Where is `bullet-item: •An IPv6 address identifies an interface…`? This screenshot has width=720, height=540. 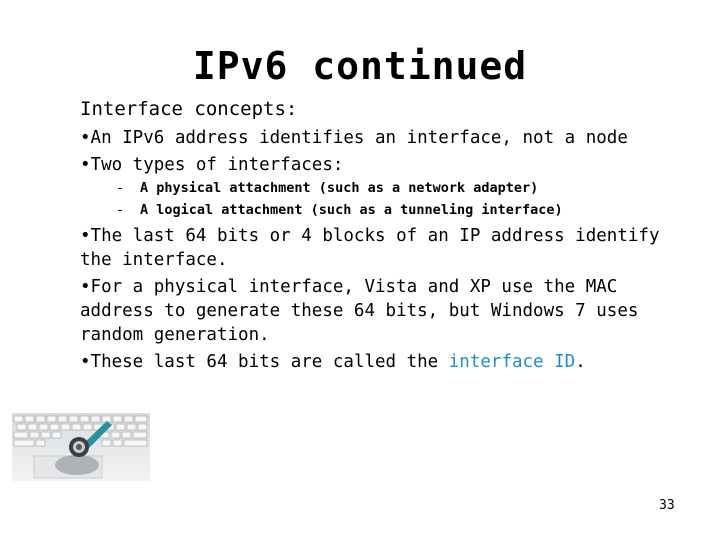 bullet-item: •An IPv6 address identifies an interface… is located at coordinates (354, 138).